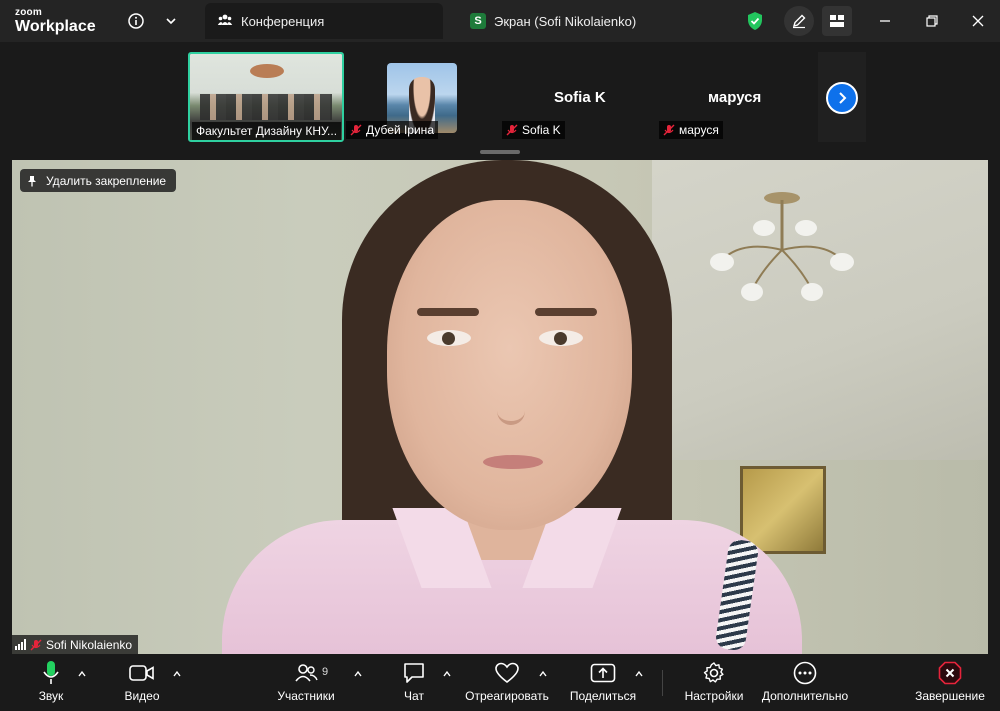 This screenshot has height=711, width=1000. What do you see at coordinates (565, 21) in the screenshot?
I see `tab-screen-share-label: Экран (Sofi Nikolaienko)` at bounding box center [565, 21].